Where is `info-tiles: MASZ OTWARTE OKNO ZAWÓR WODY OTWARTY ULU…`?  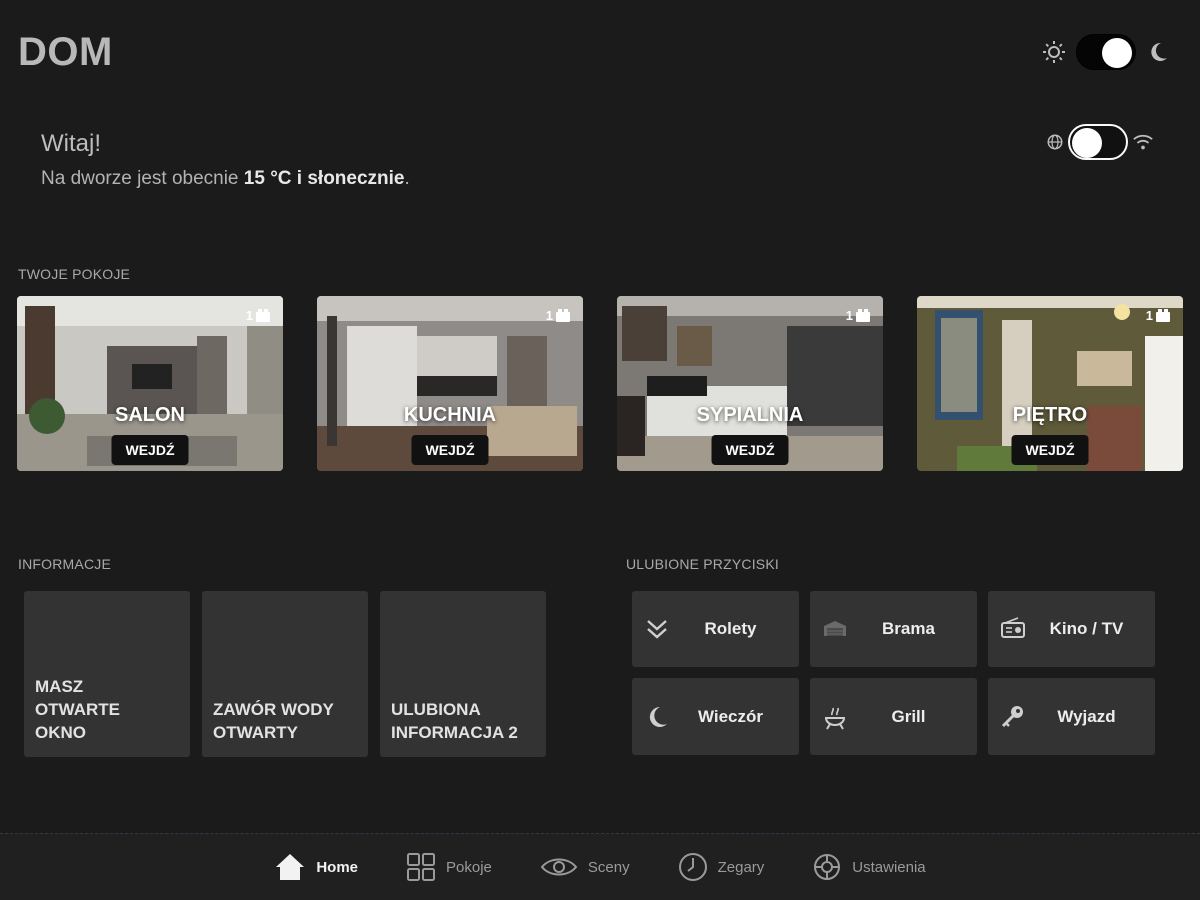 info-tiles: MASZ OTWARTE OKNO ZAWÓR WODY OTWARTY ULU… is located at coordinates (285, 674).